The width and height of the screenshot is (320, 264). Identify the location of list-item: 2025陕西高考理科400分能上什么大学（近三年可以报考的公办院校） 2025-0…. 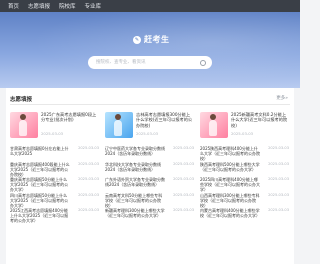
(244, 154).